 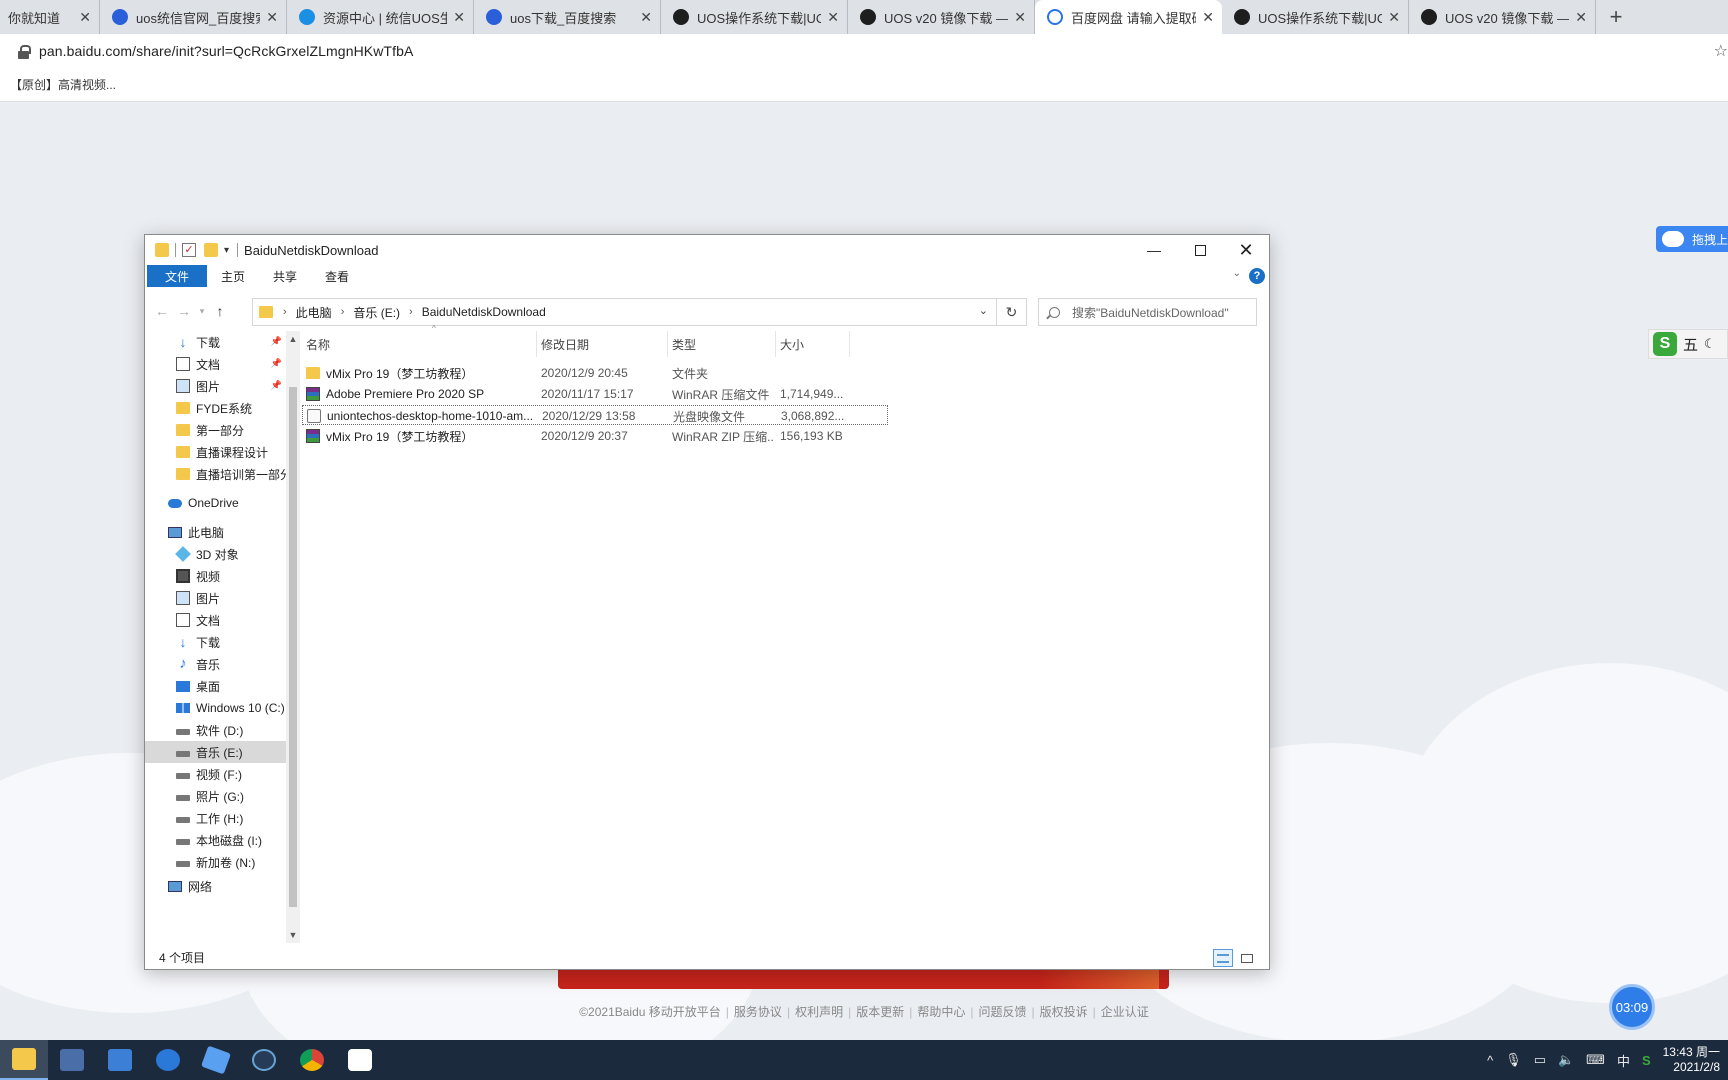 What do you see at coordinates (880, 1012) in the screenshot?
I see `footer-link: 版本更新` at bounding box center [880, 1012].